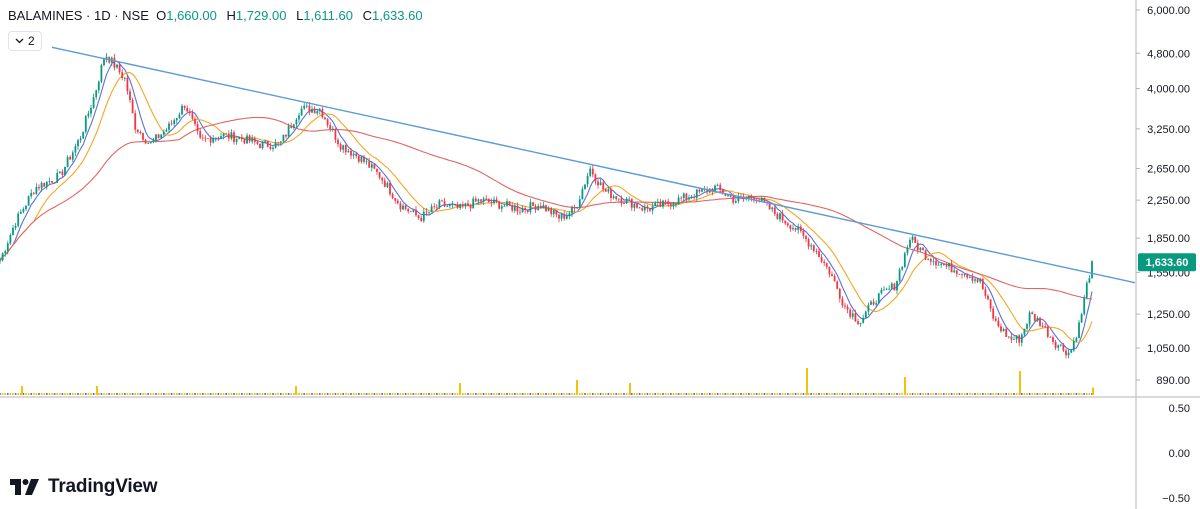  What do you see at coordinates (1168, 169) in the screenshot?
I see `price-tick-label: 2,650.00` at bounding box center [1168, 169].